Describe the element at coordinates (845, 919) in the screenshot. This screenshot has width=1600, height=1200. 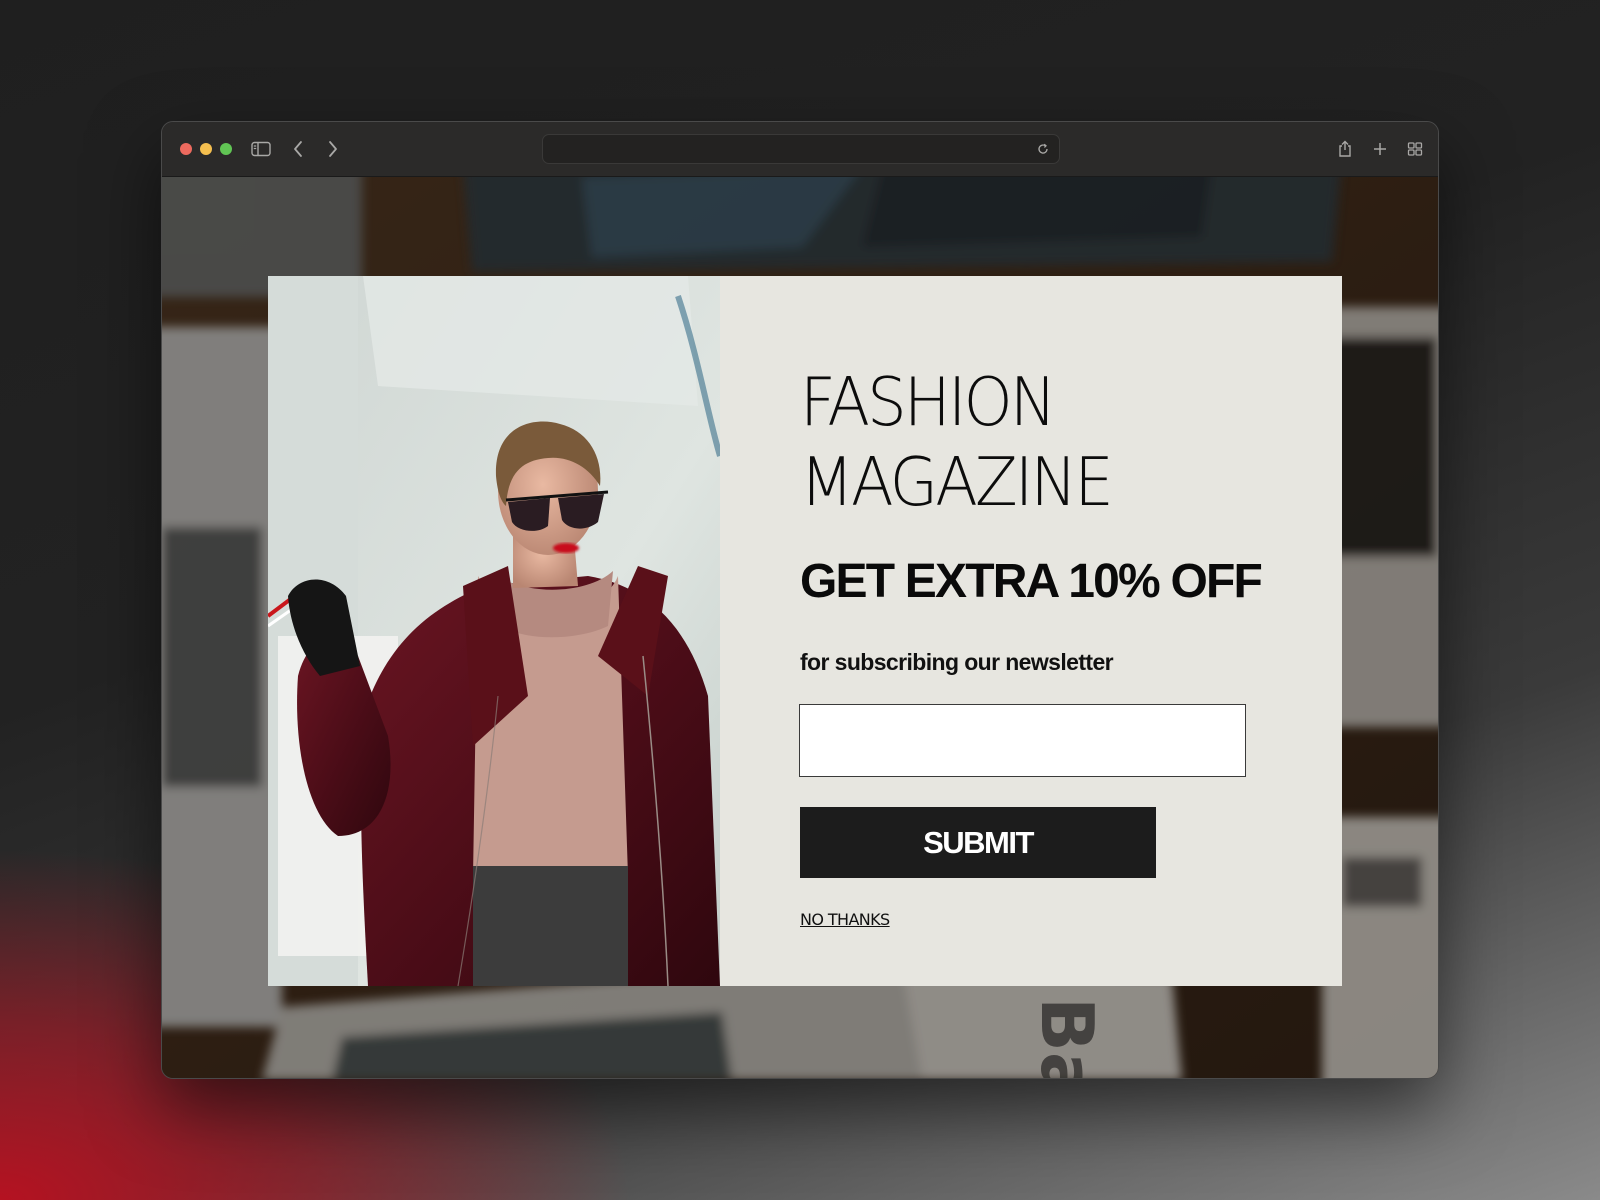
I see `no-thanks-link: NO THANKS` at that location.